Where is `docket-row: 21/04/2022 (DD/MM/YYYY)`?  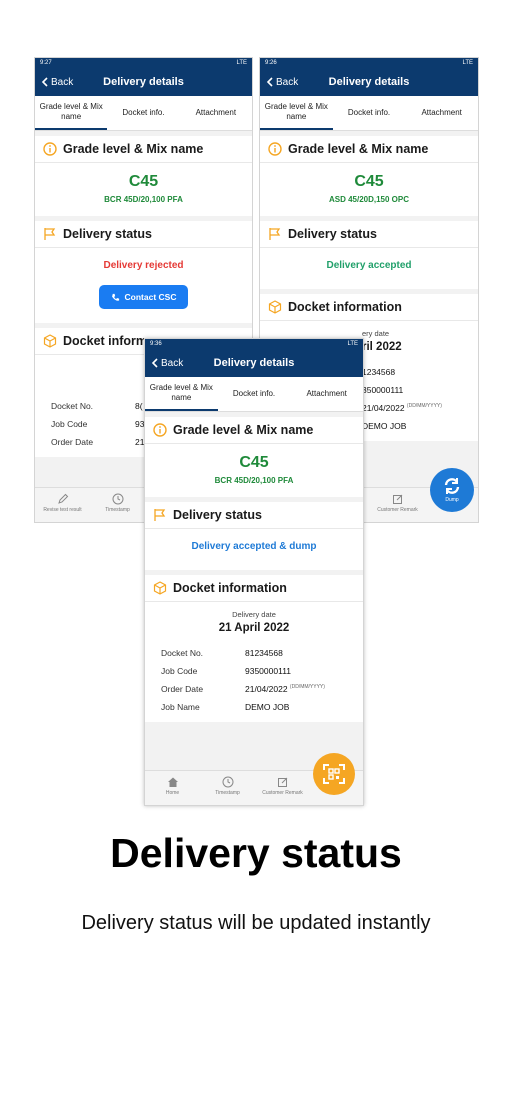
docket-row: 21/04/2022 (DD/MM/YYYY) is located at coordinates (402, 408).